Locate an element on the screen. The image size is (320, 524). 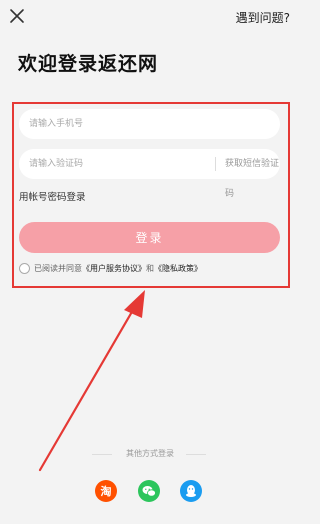
privacy-policy-link: 《隐私政策》 is located at coordinates (178, 268).